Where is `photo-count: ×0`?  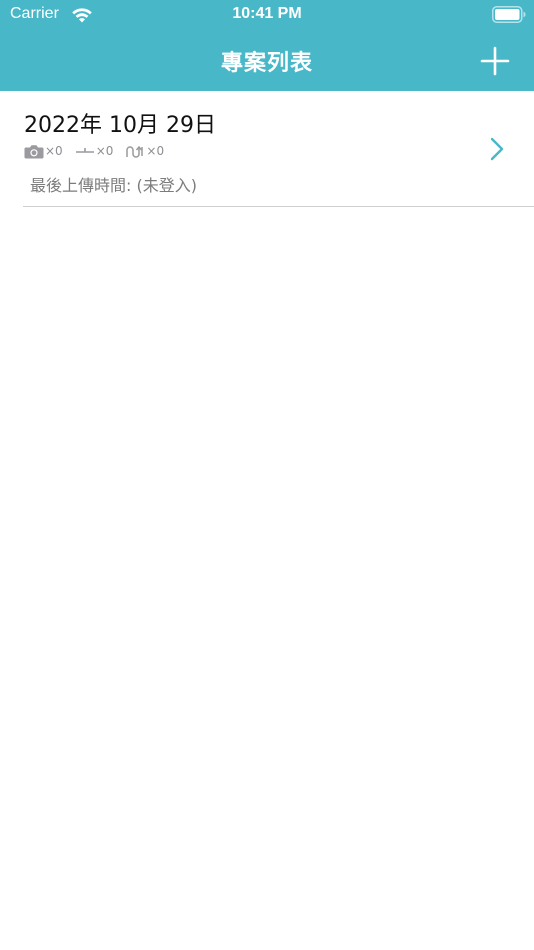
photo-count: ×0 is located at coordinates (54, 151).